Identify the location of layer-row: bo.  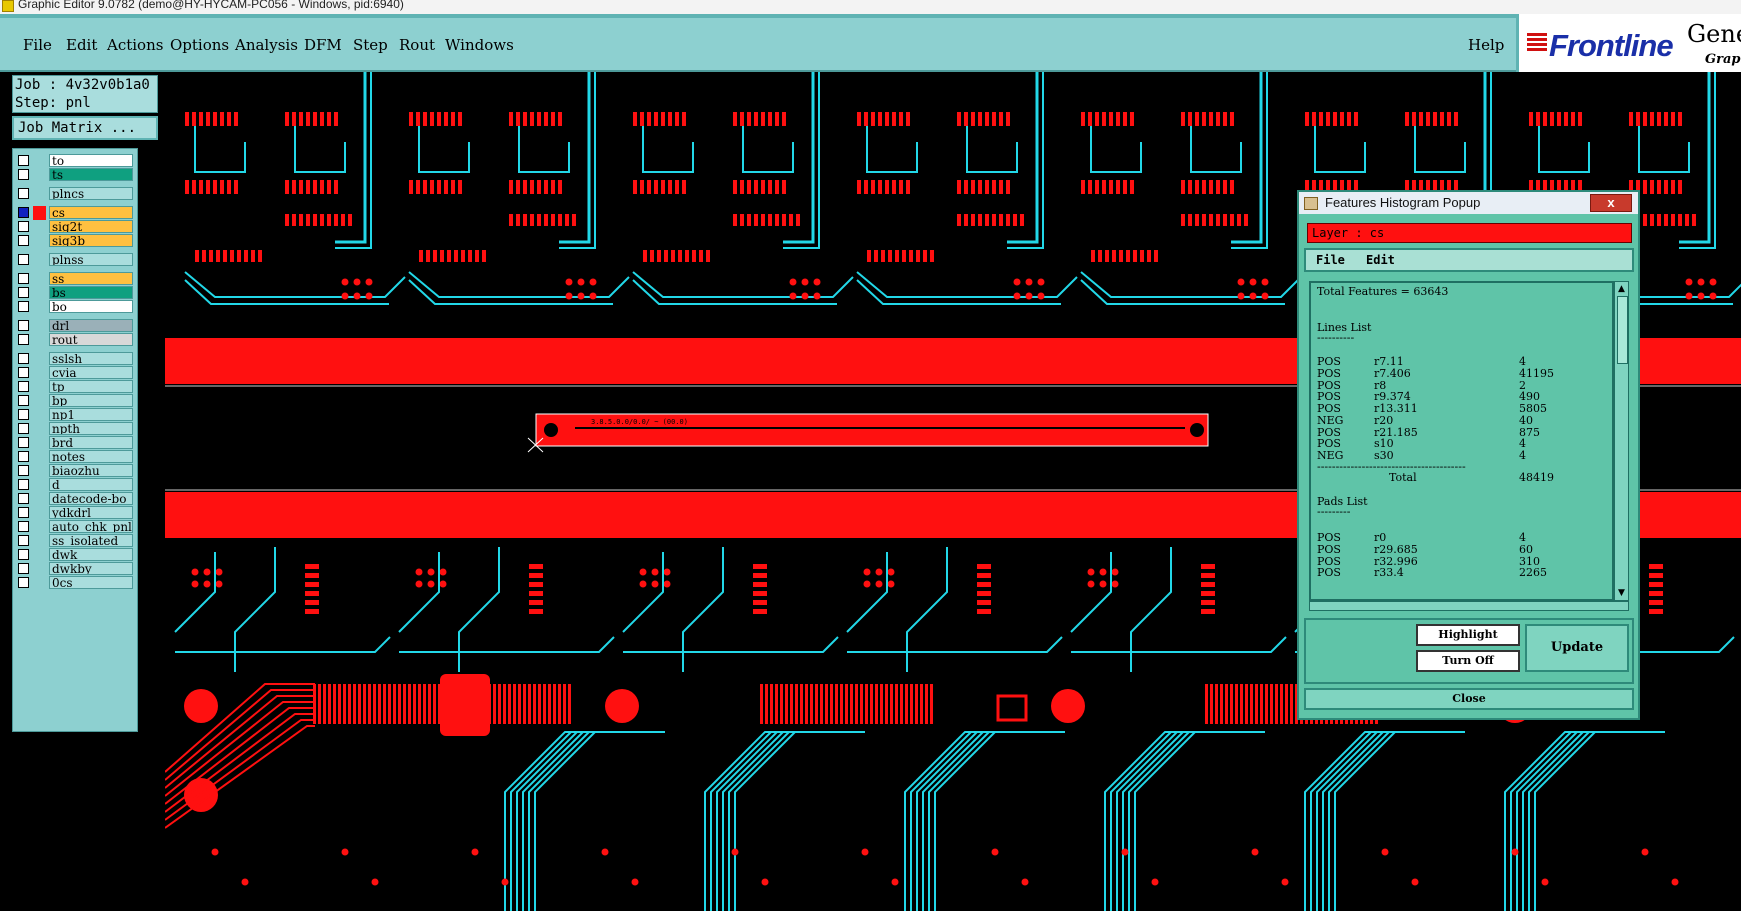
(75, 307).